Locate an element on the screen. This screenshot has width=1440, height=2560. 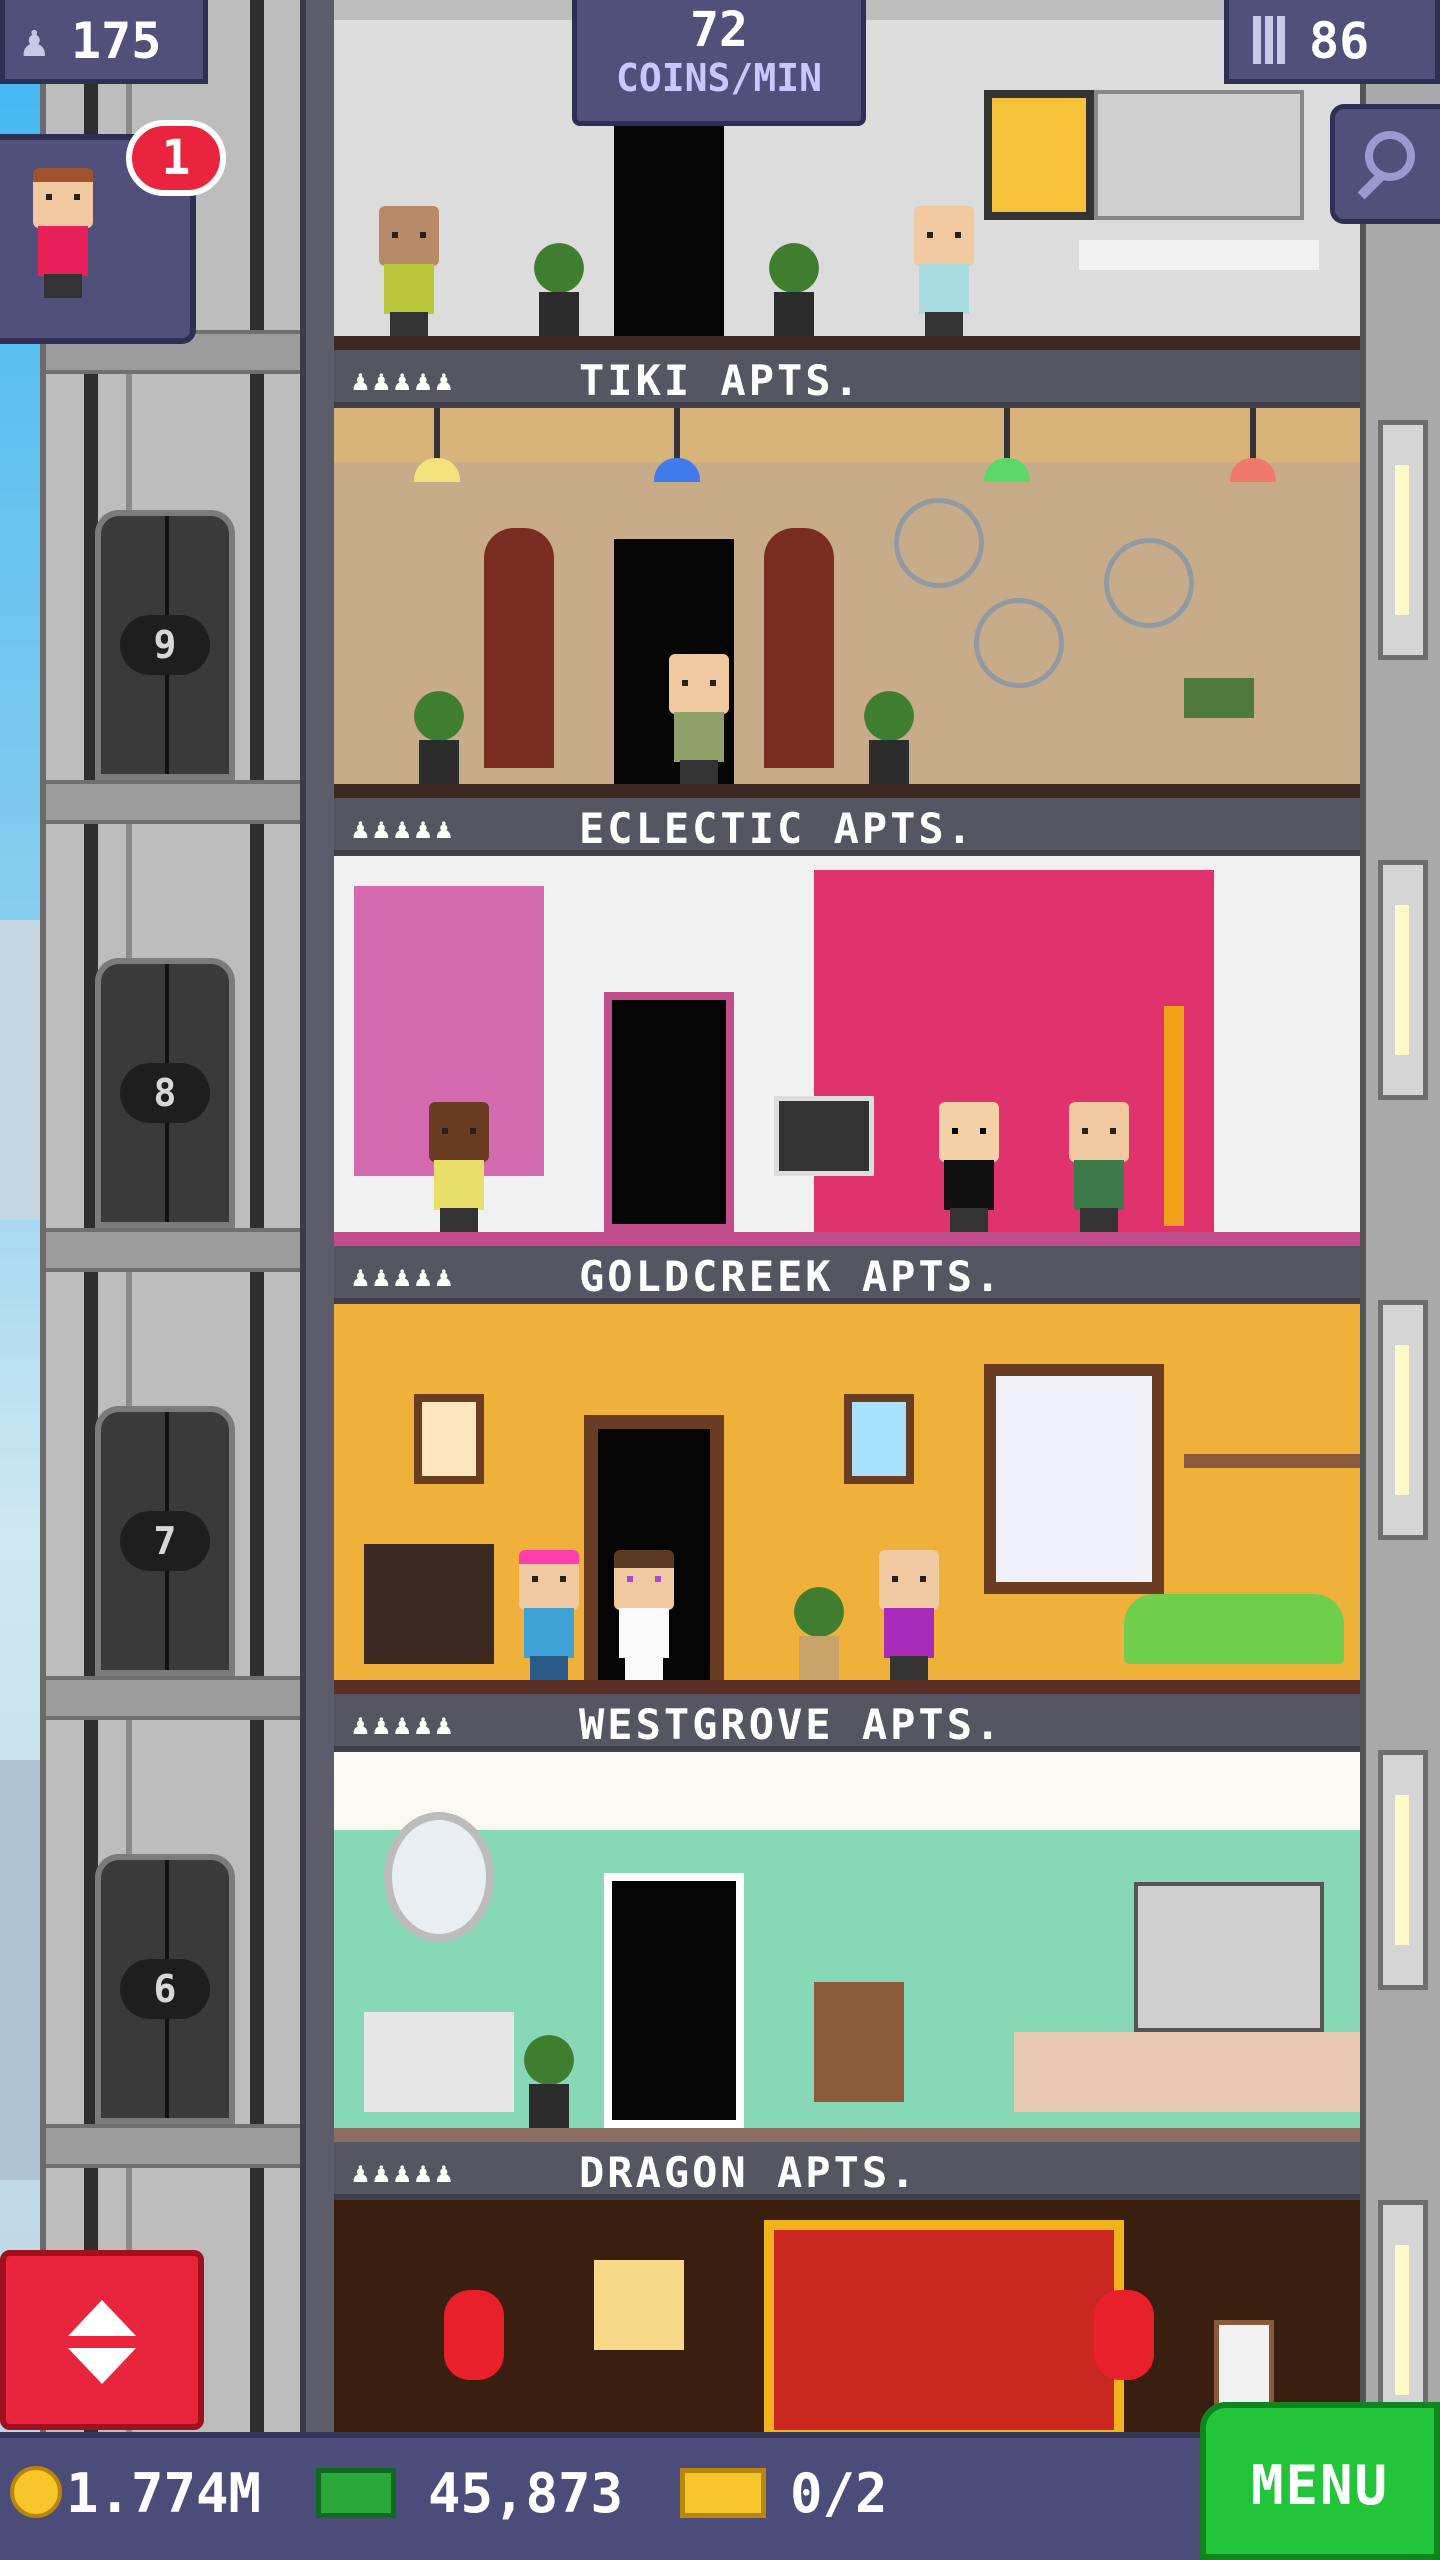
shaft-rail is located at coordinates (91, 1280).